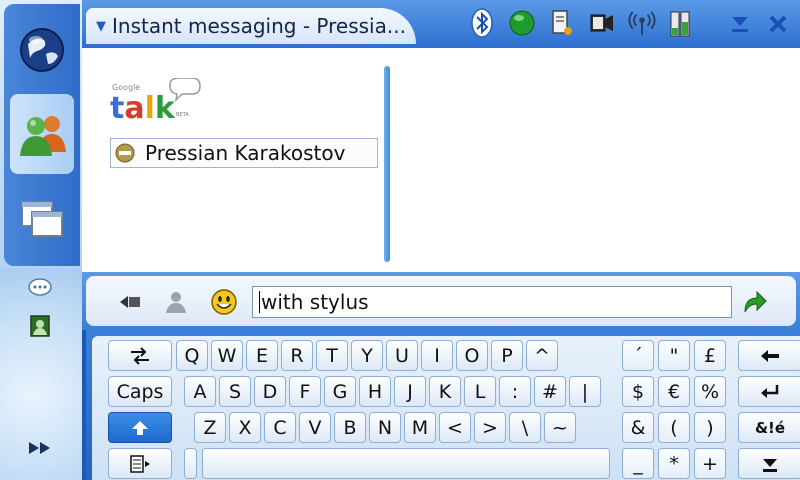 The height and width of the screenshot is (480, 800). I want to click on minimize-button, so click(740, 24).